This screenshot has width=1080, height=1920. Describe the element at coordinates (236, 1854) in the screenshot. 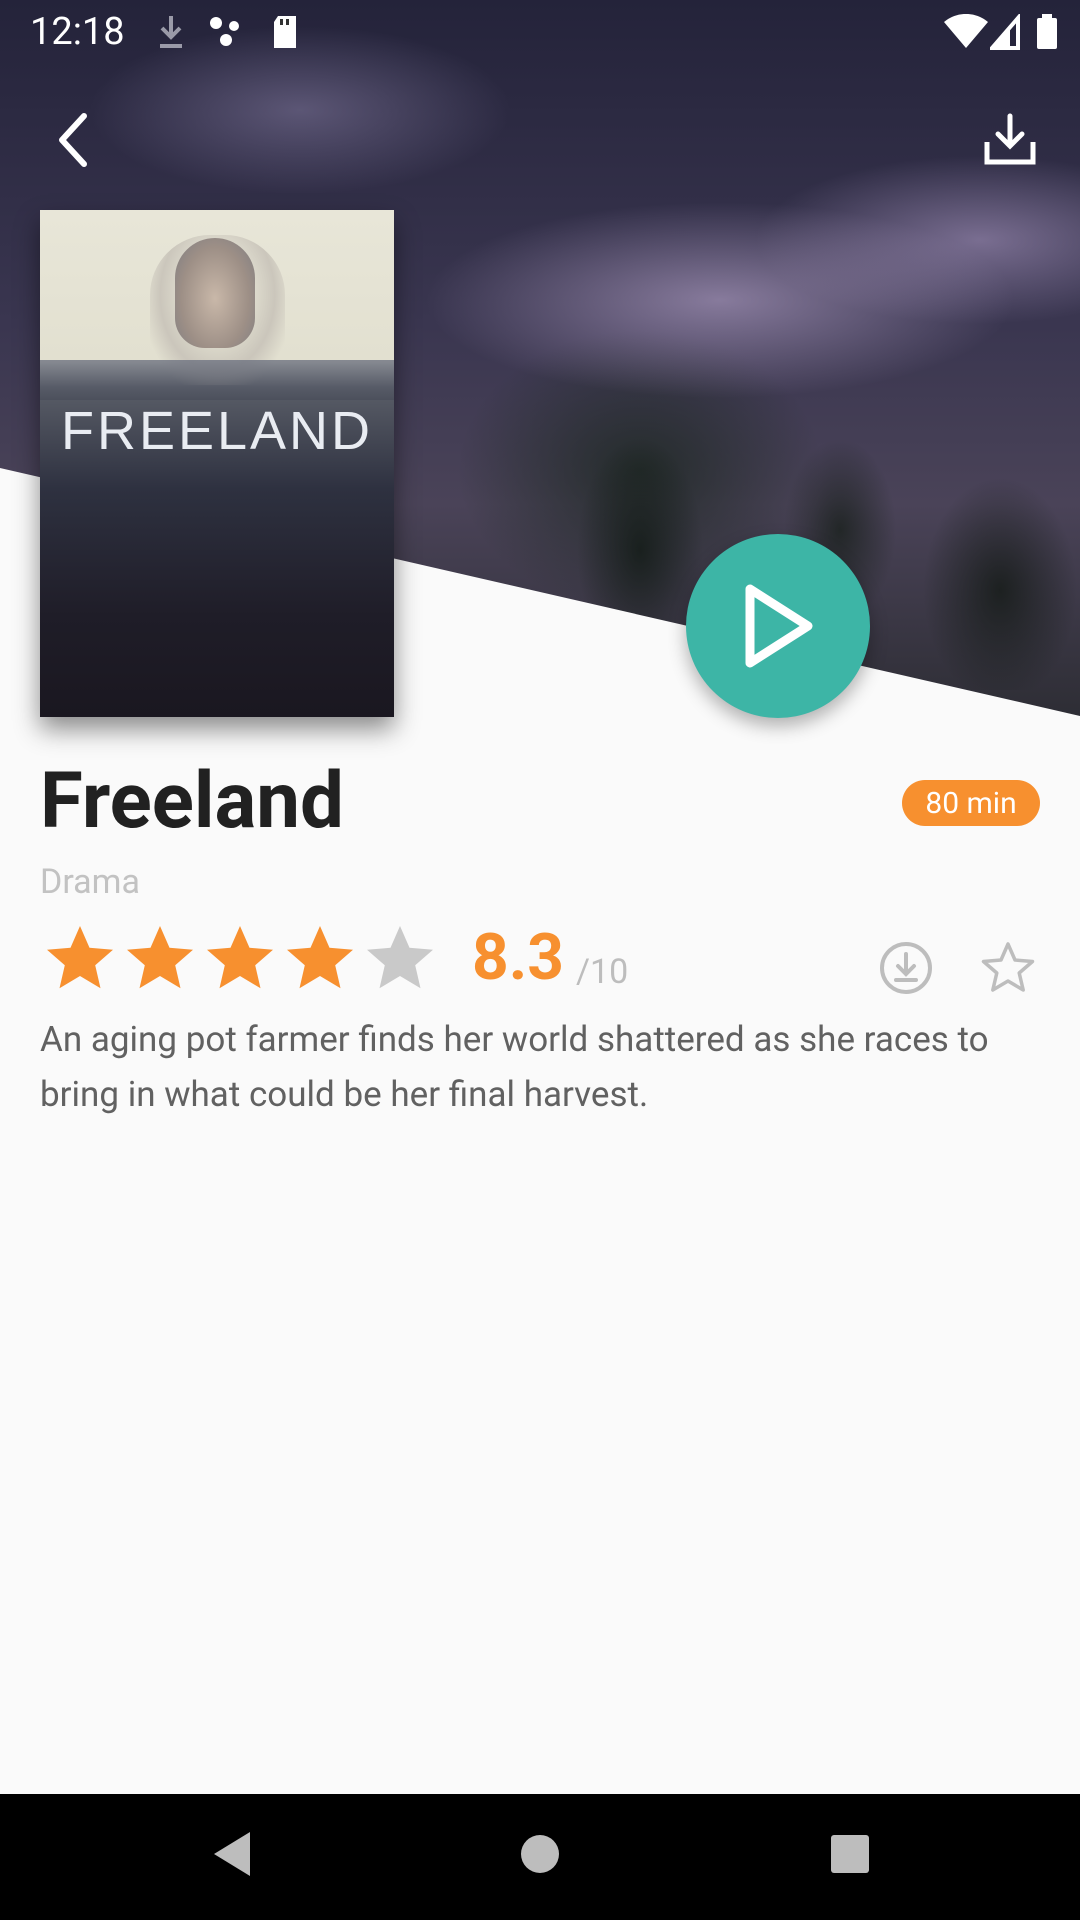

I see `nav-back-icon` at that location.